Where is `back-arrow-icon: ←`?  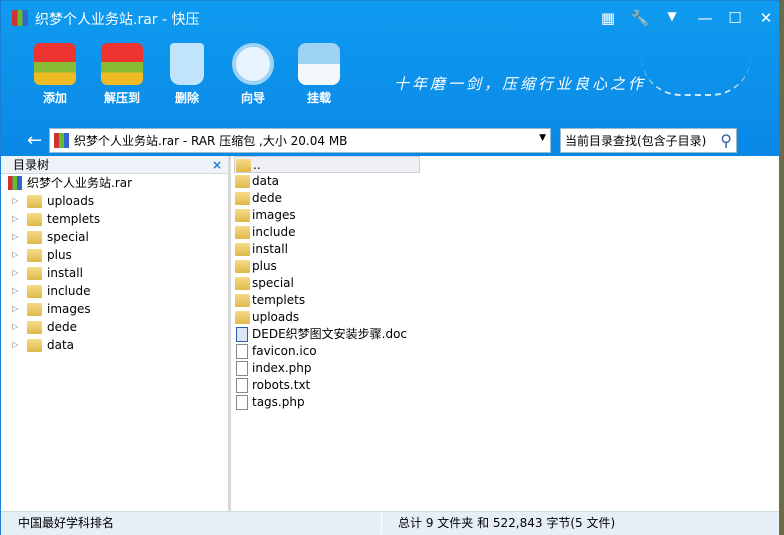
back-arrow-icon: ← is located at coordinates (34, 140).